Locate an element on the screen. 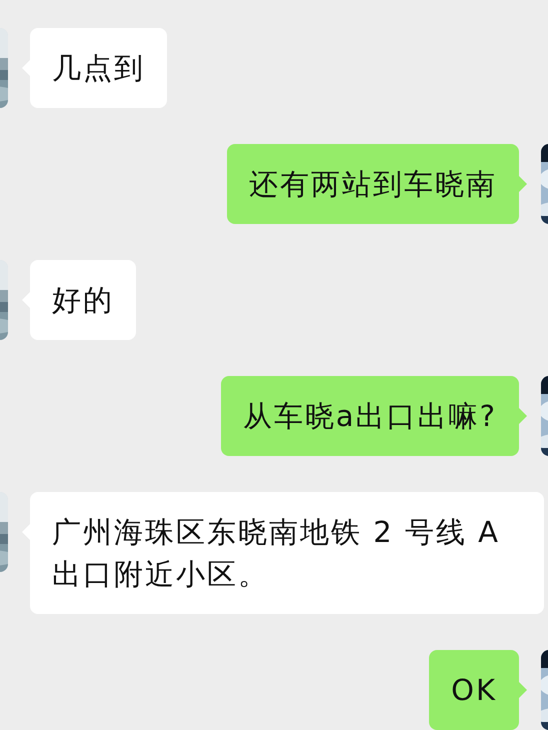 The image size is (548, 730). message-text: 广州海珠区东晓南地铁 2 号线 A 出口附近小区。 is located at coordinates (276, 553).